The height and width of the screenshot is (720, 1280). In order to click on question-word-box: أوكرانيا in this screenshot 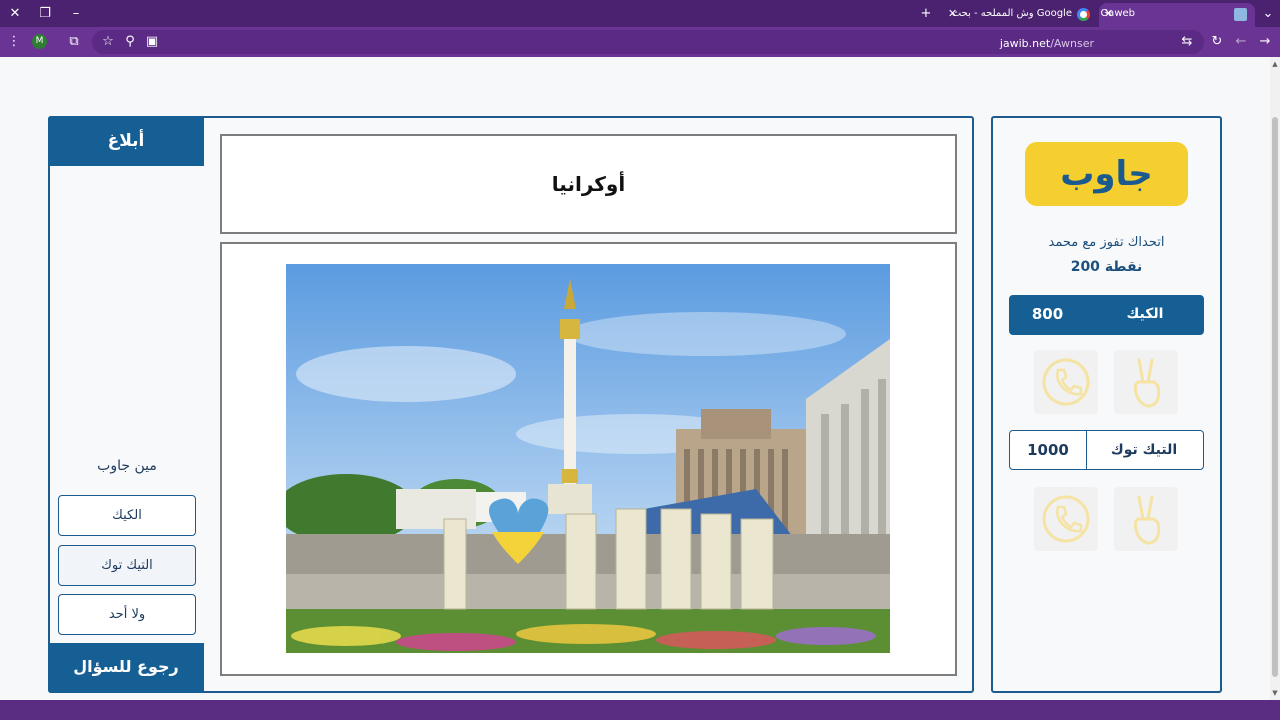, I will do `click(588, 184)`.